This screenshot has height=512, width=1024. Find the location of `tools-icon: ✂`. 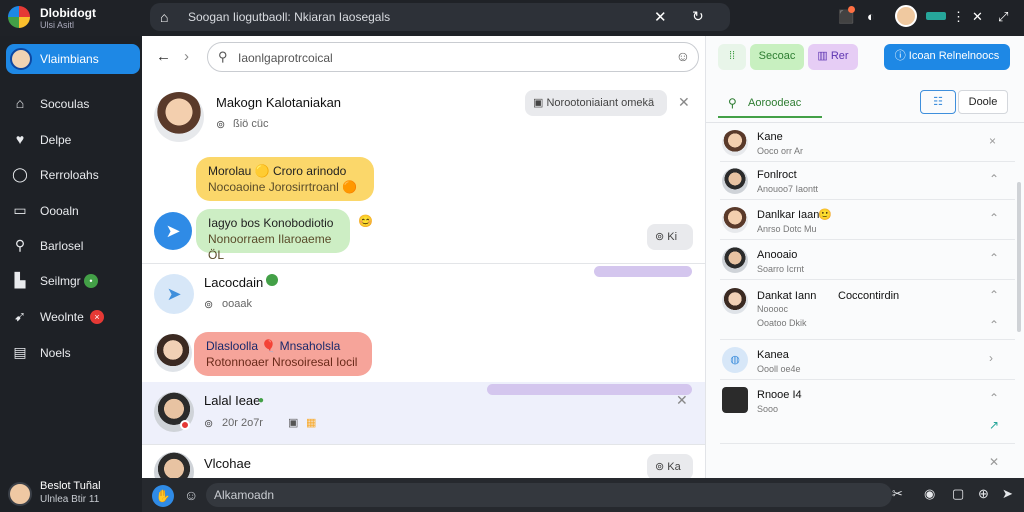

tools-icon: ✂ is located at coordinates (897, 494).